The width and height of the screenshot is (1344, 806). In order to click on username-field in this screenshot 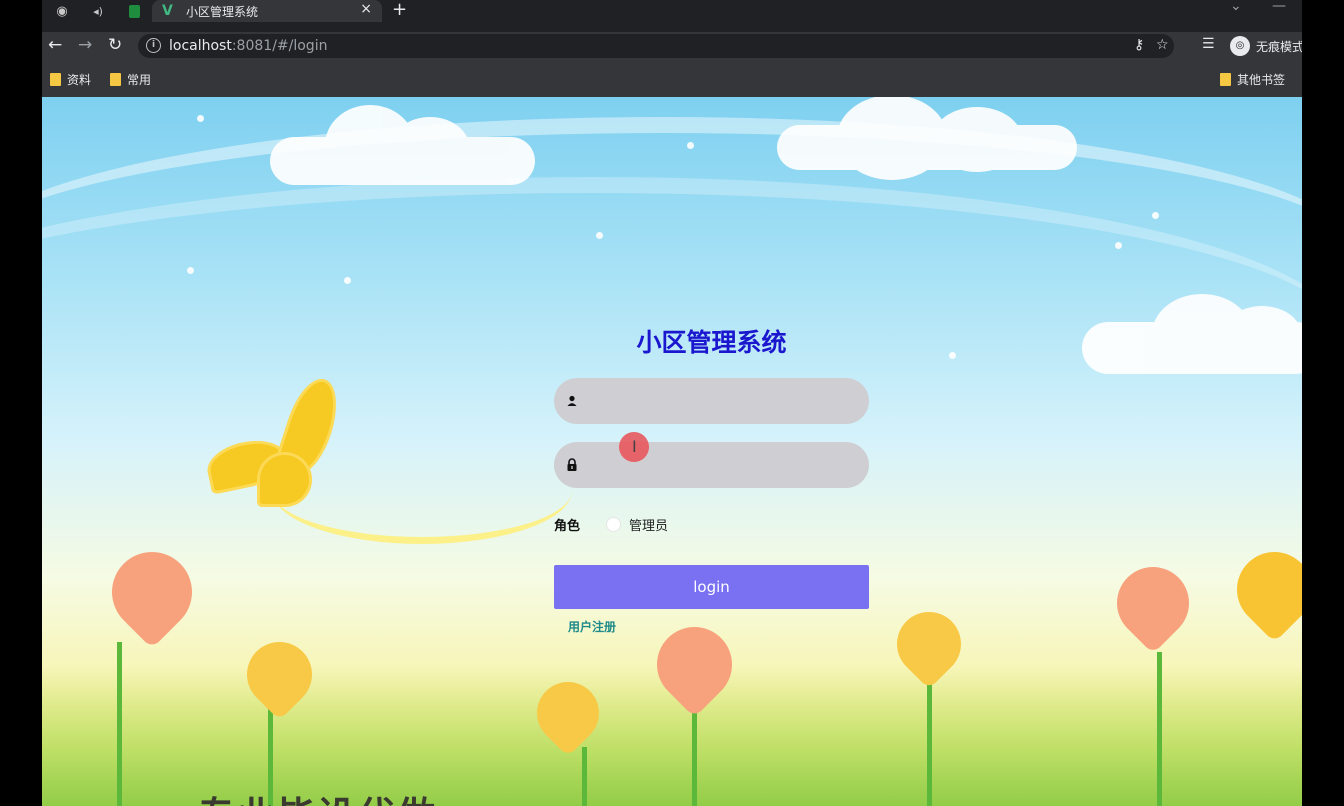, I will do `click(711, 402)`.